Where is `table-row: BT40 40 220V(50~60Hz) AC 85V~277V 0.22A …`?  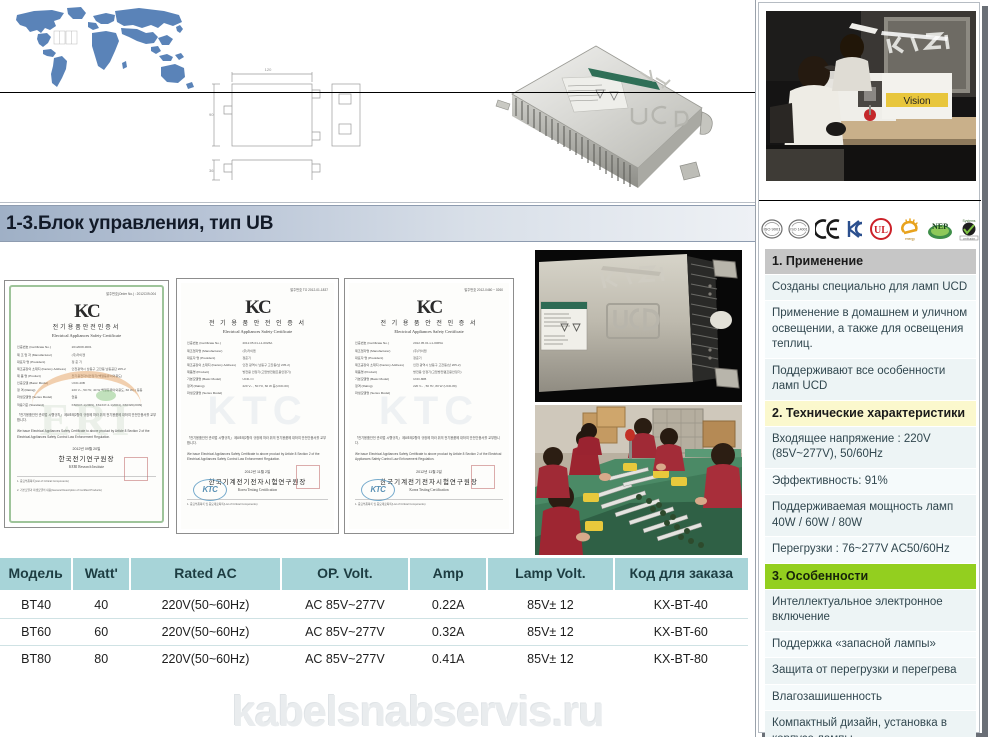 table-row: BT40 40 220V(50~60Hz) AC 85V~277V 0.22A … is located at coordinates (374, 604).